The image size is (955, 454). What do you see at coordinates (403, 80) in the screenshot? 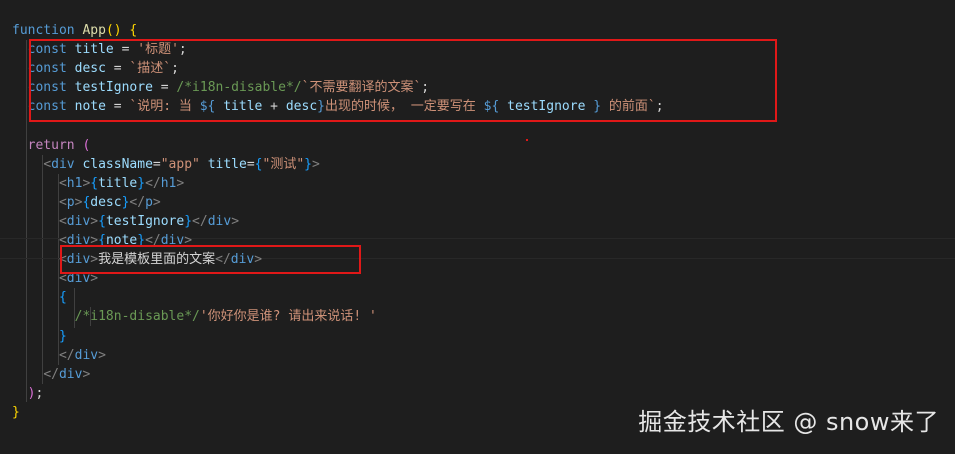
I see `highlight-box-constants` at bounding box center [403, 80].